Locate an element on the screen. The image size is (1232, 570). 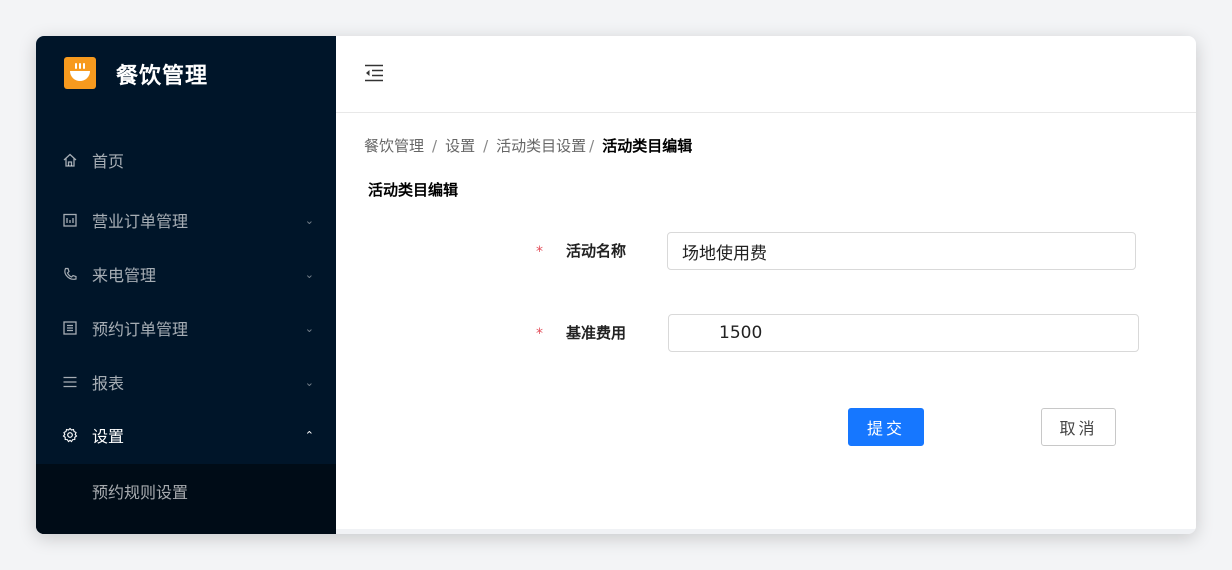
breadcrumb: 餐饮管理 / 设置 / 活动类目设置 / 活动类目编辑 is located at coordinates (528, 145).